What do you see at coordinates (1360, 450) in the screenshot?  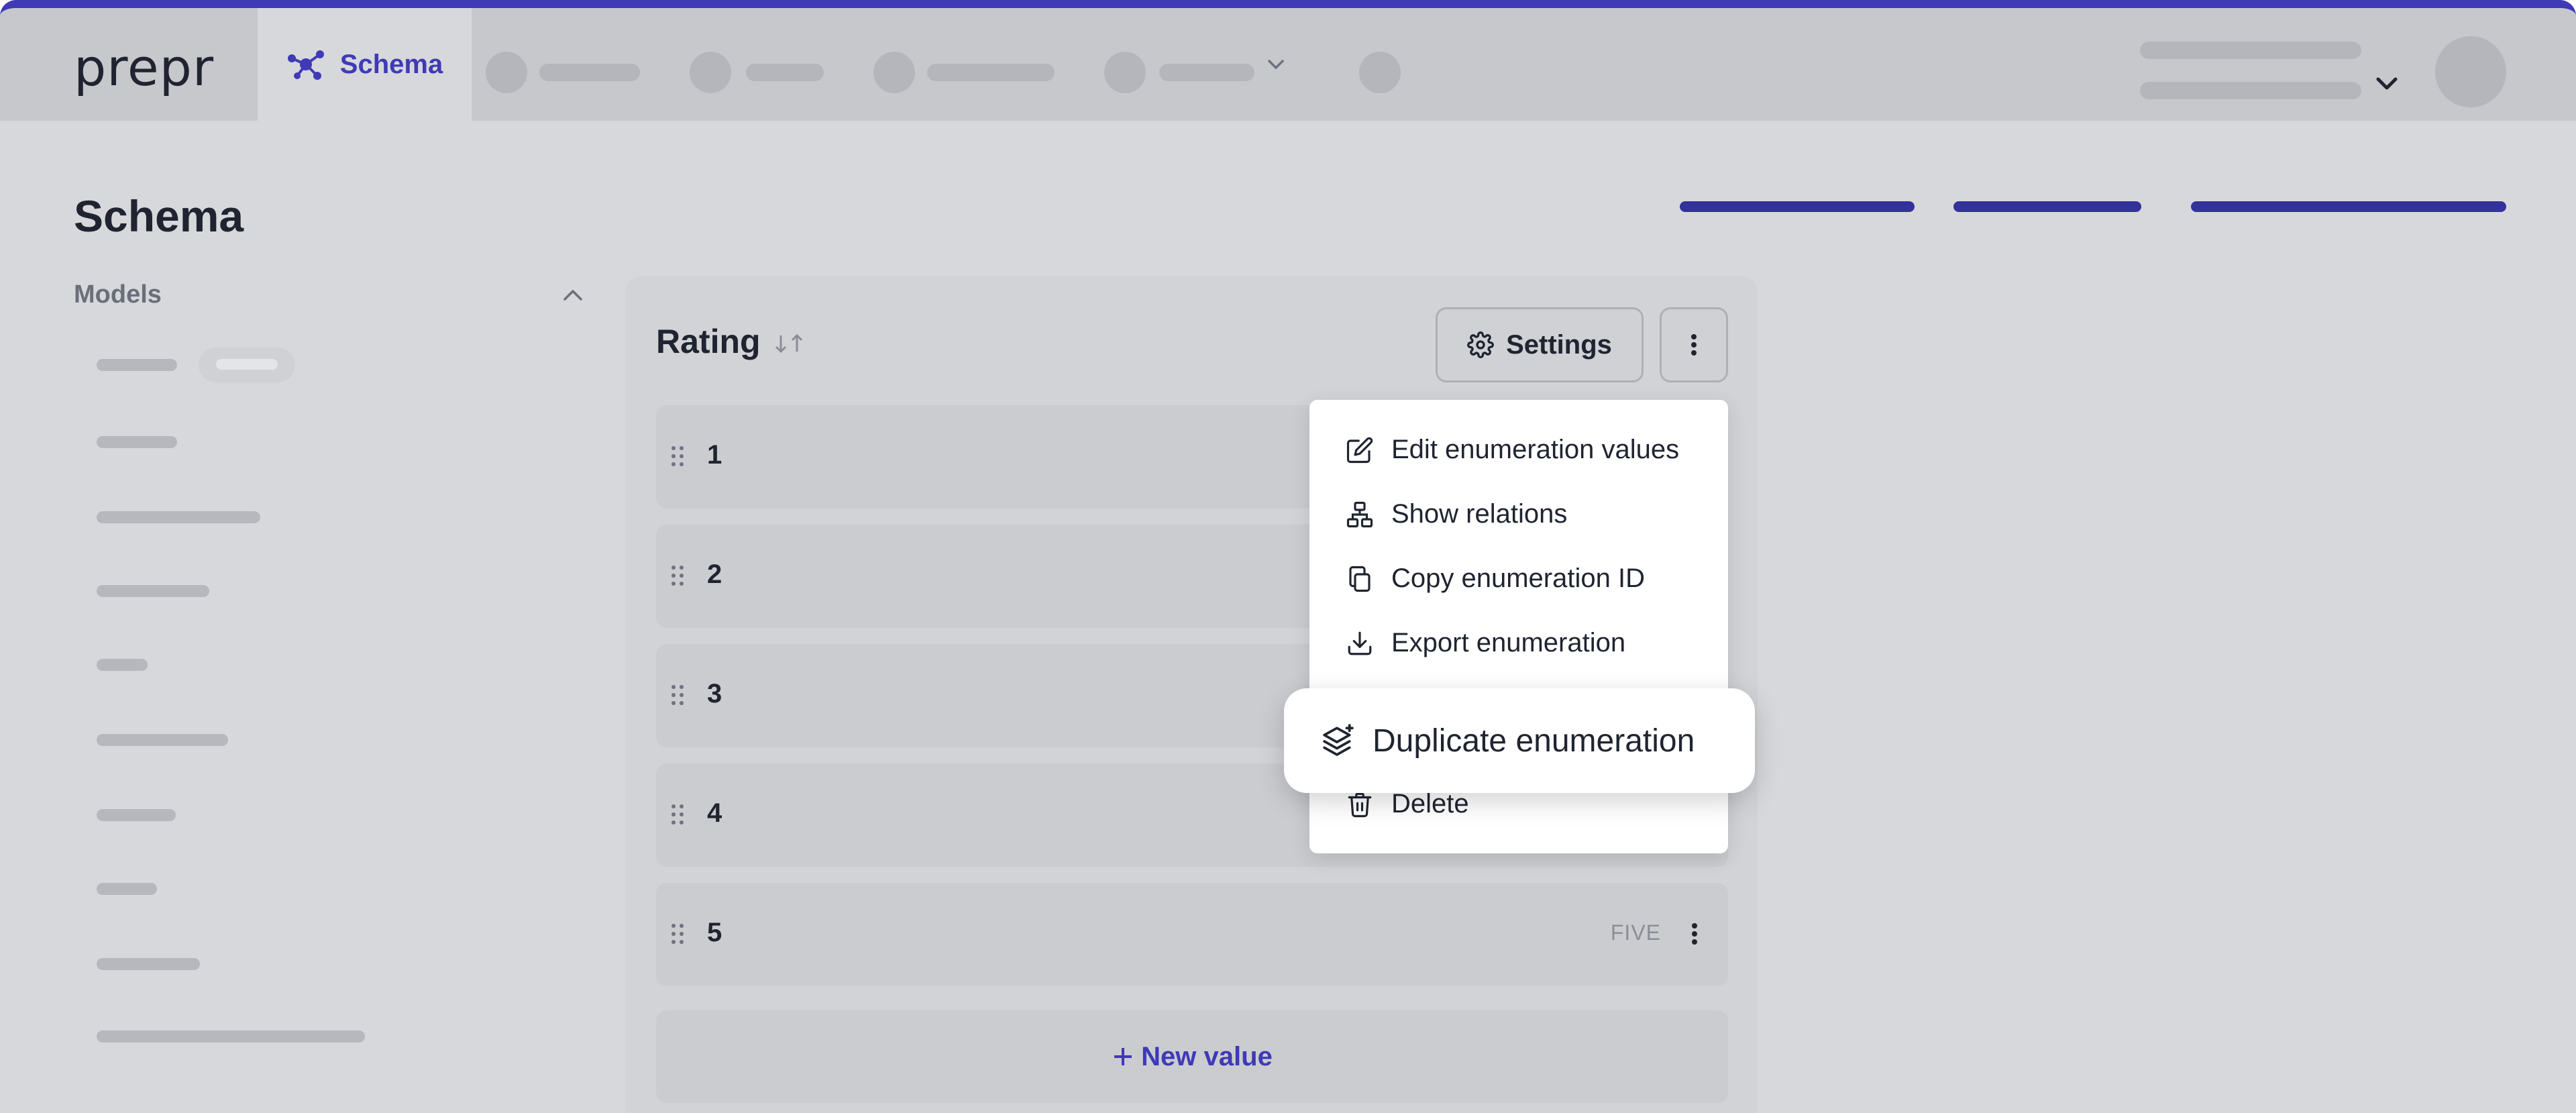 I see `edit-icon` at bounding box center [1360, 450].